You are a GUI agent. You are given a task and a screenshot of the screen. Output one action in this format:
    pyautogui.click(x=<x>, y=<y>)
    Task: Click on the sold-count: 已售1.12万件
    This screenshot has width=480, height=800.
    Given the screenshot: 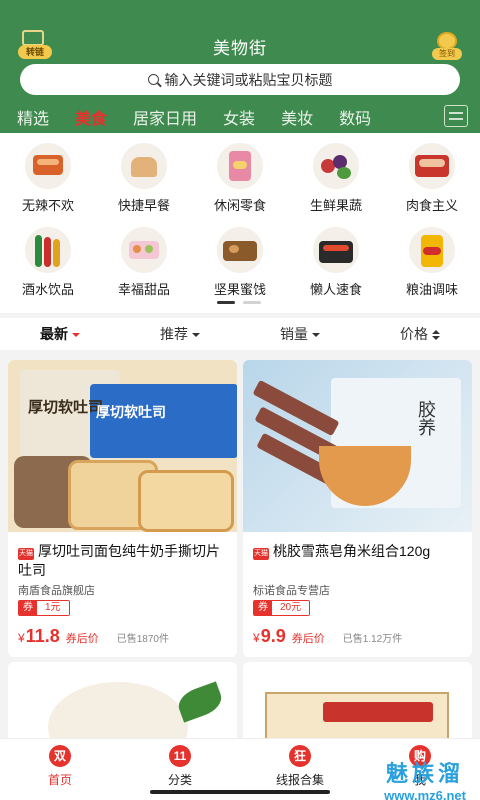 What is the action you would take?
    pyautogui.click(x=372, y=639)
    